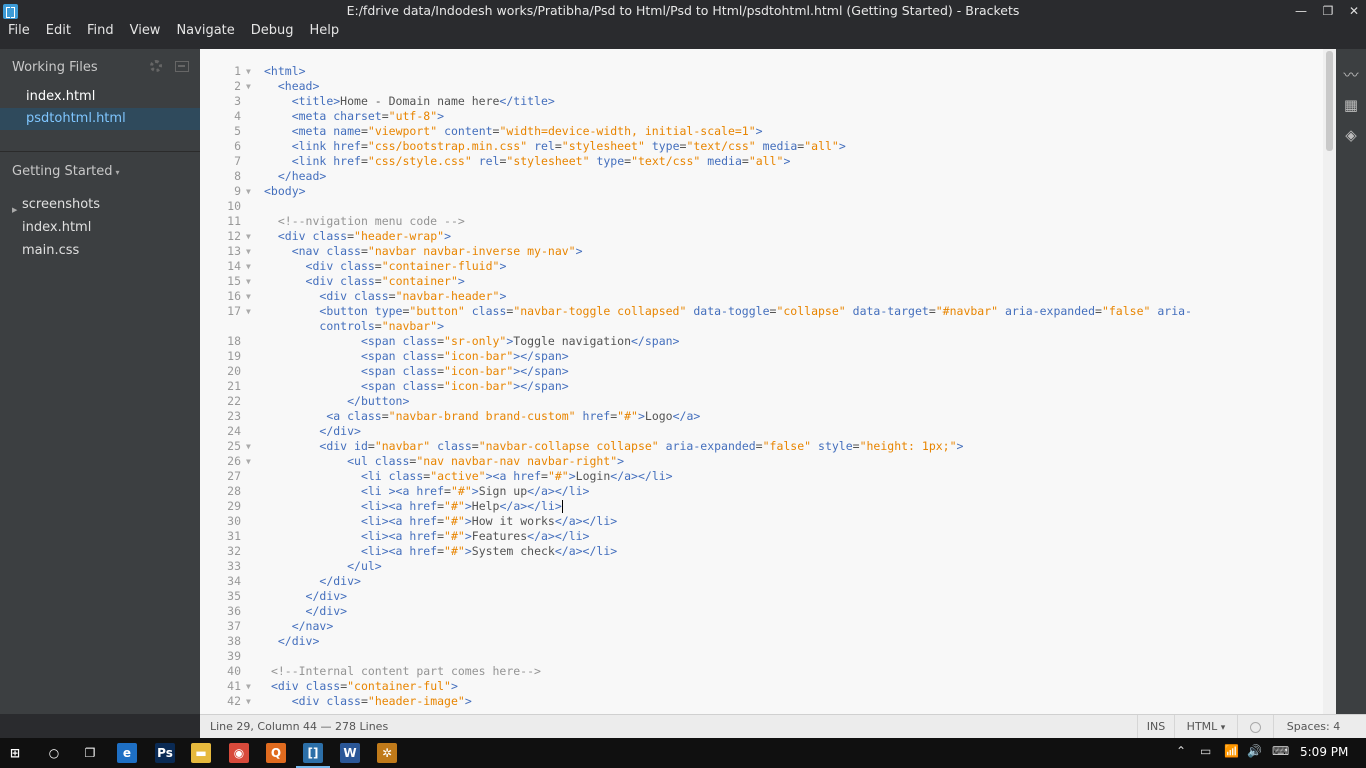 This screenshot has width=1366, height=768. Describe the element at coordinates (325, 32) in the screenshot. I see `menu-help: Help` at that location.